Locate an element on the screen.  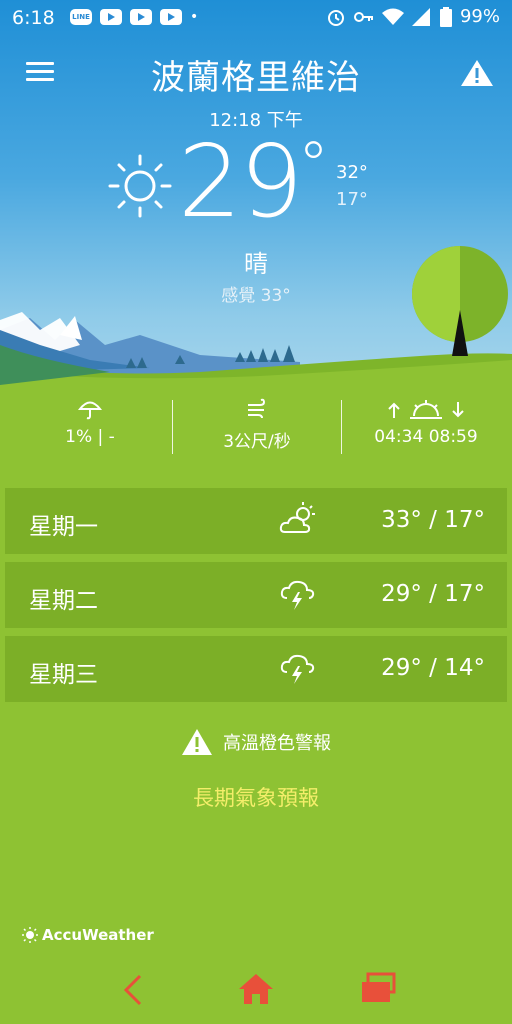
wind-icon is located at coordinates (257, 408).